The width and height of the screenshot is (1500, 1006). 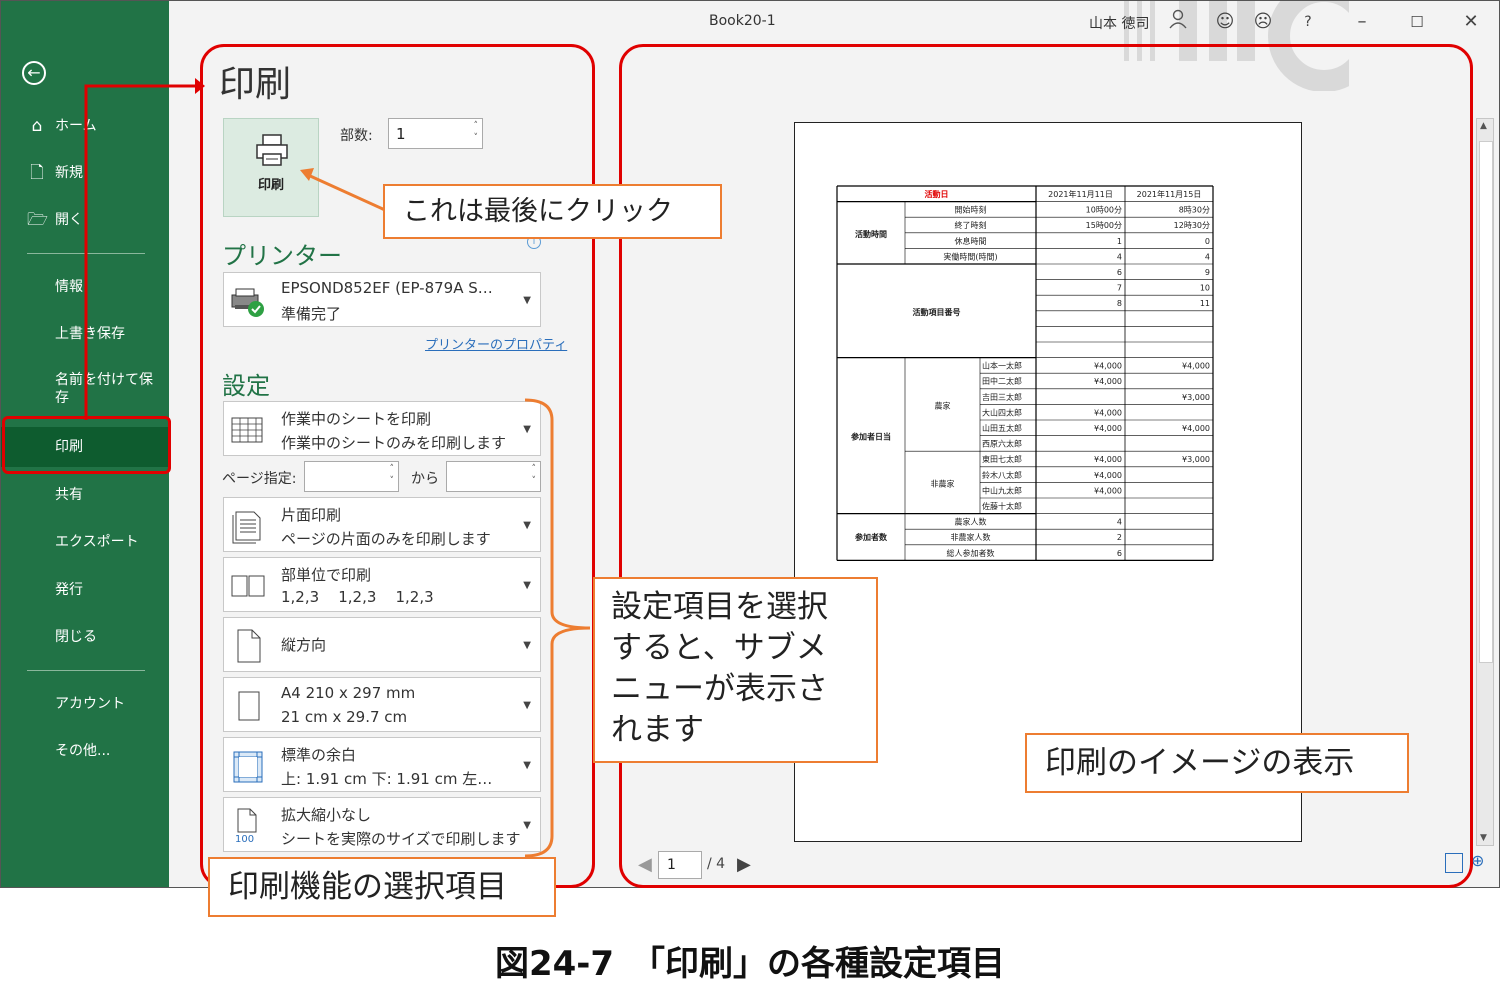 What do you see at coordinates (1217, 763) in the screenshot?
I see `callout-preview-note: 印刷のイメージの表示` at bounding box center [1217, 763].